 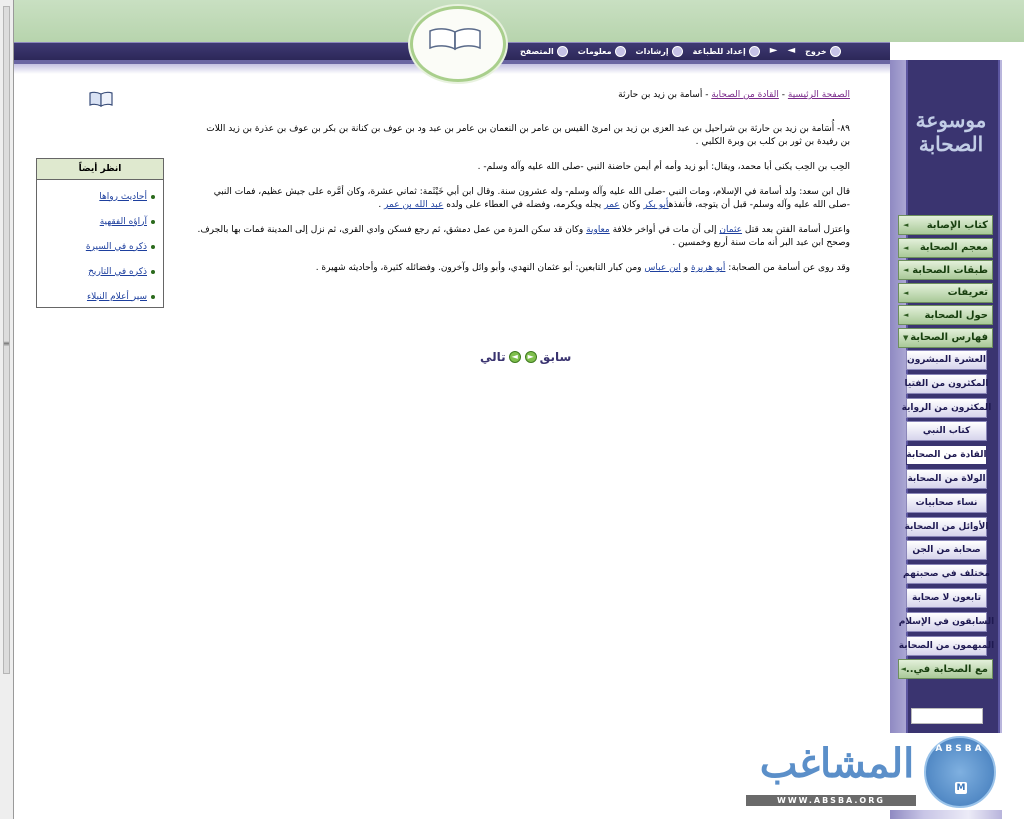 I want to click on text-segment: يجله ويكرمه، وفضله في العطاء على ولده, so click(x=524, y=205).